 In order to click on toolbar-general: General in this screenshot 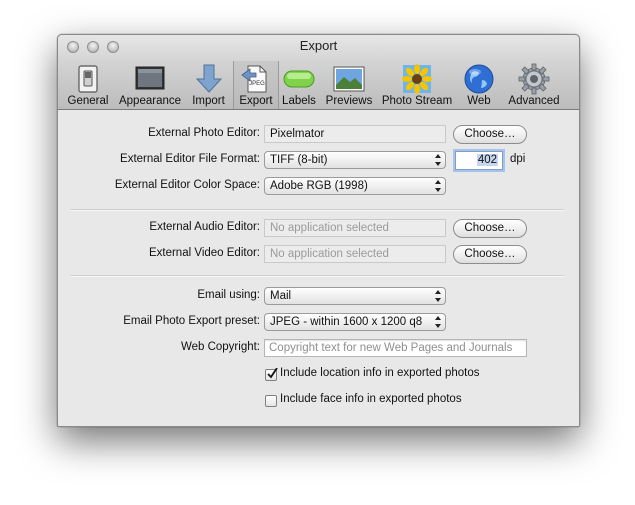, I will do `click(88, 85)`.